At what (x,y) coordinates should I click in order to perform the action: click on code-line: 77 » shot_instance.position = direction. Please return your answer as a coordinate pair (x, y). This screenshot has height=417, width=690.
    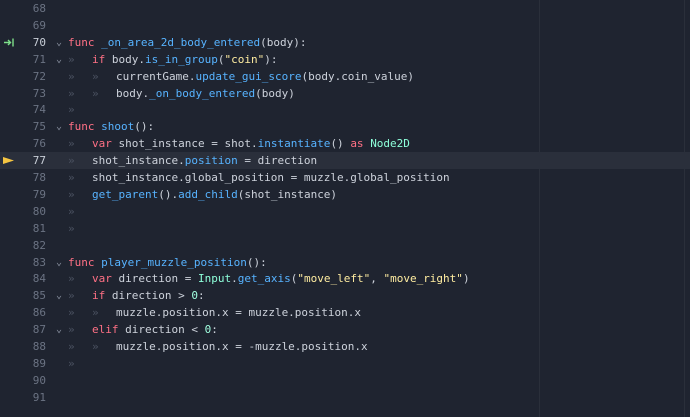
    Looking at the image, I should click on (345, 161).